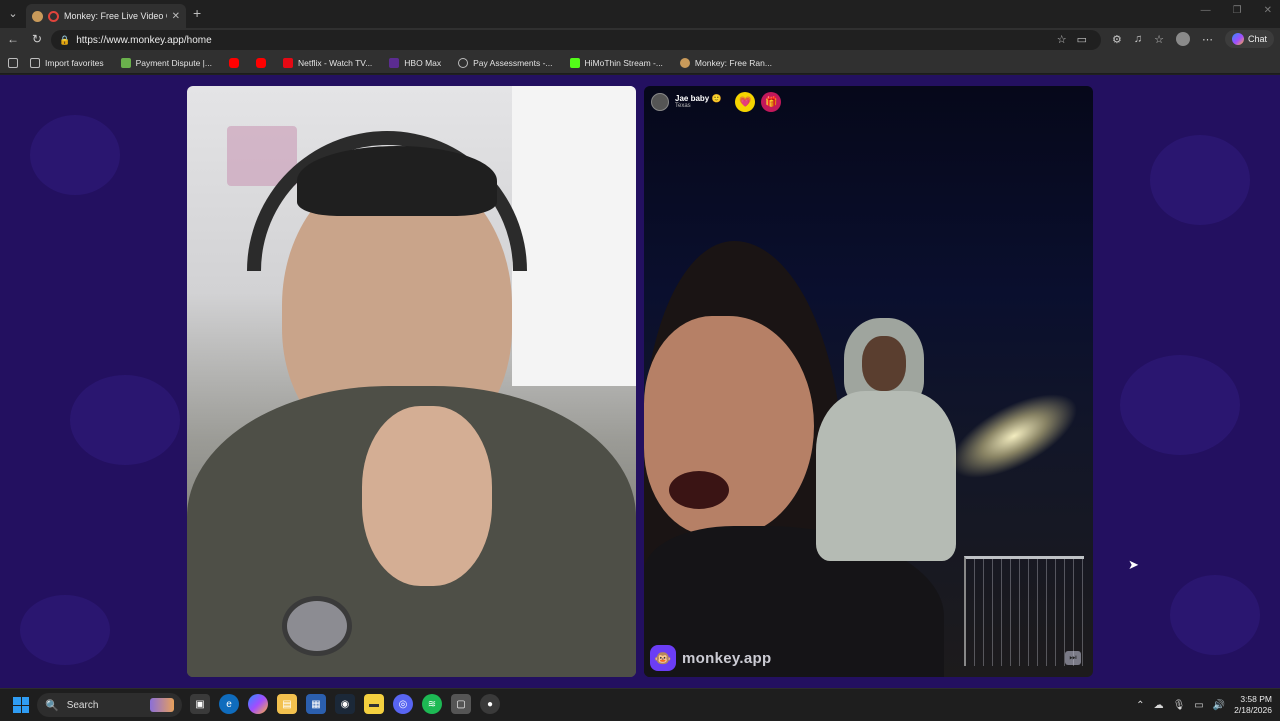  I want to click on monkey-watermark: 🐵 monkey.app, so click(710, 658).